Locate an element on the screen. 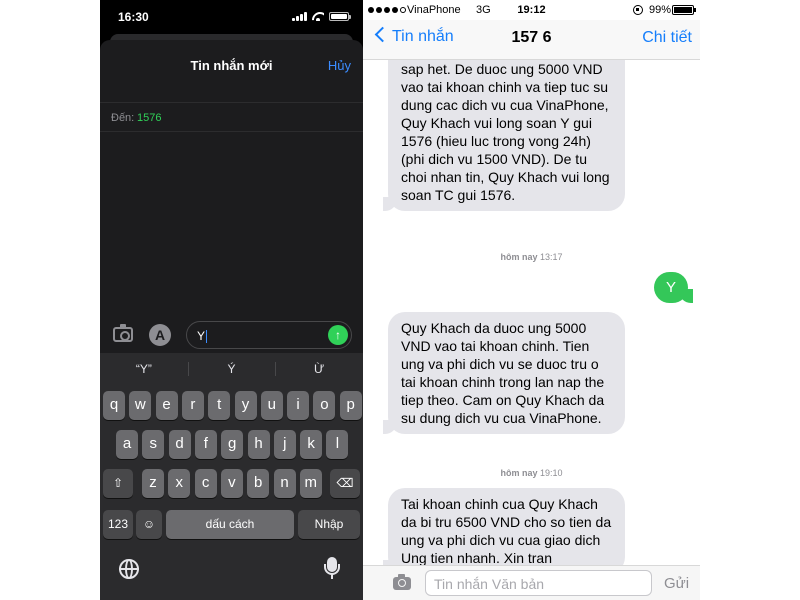  suggestion-item: Ý is located at coordinates (231, 369).